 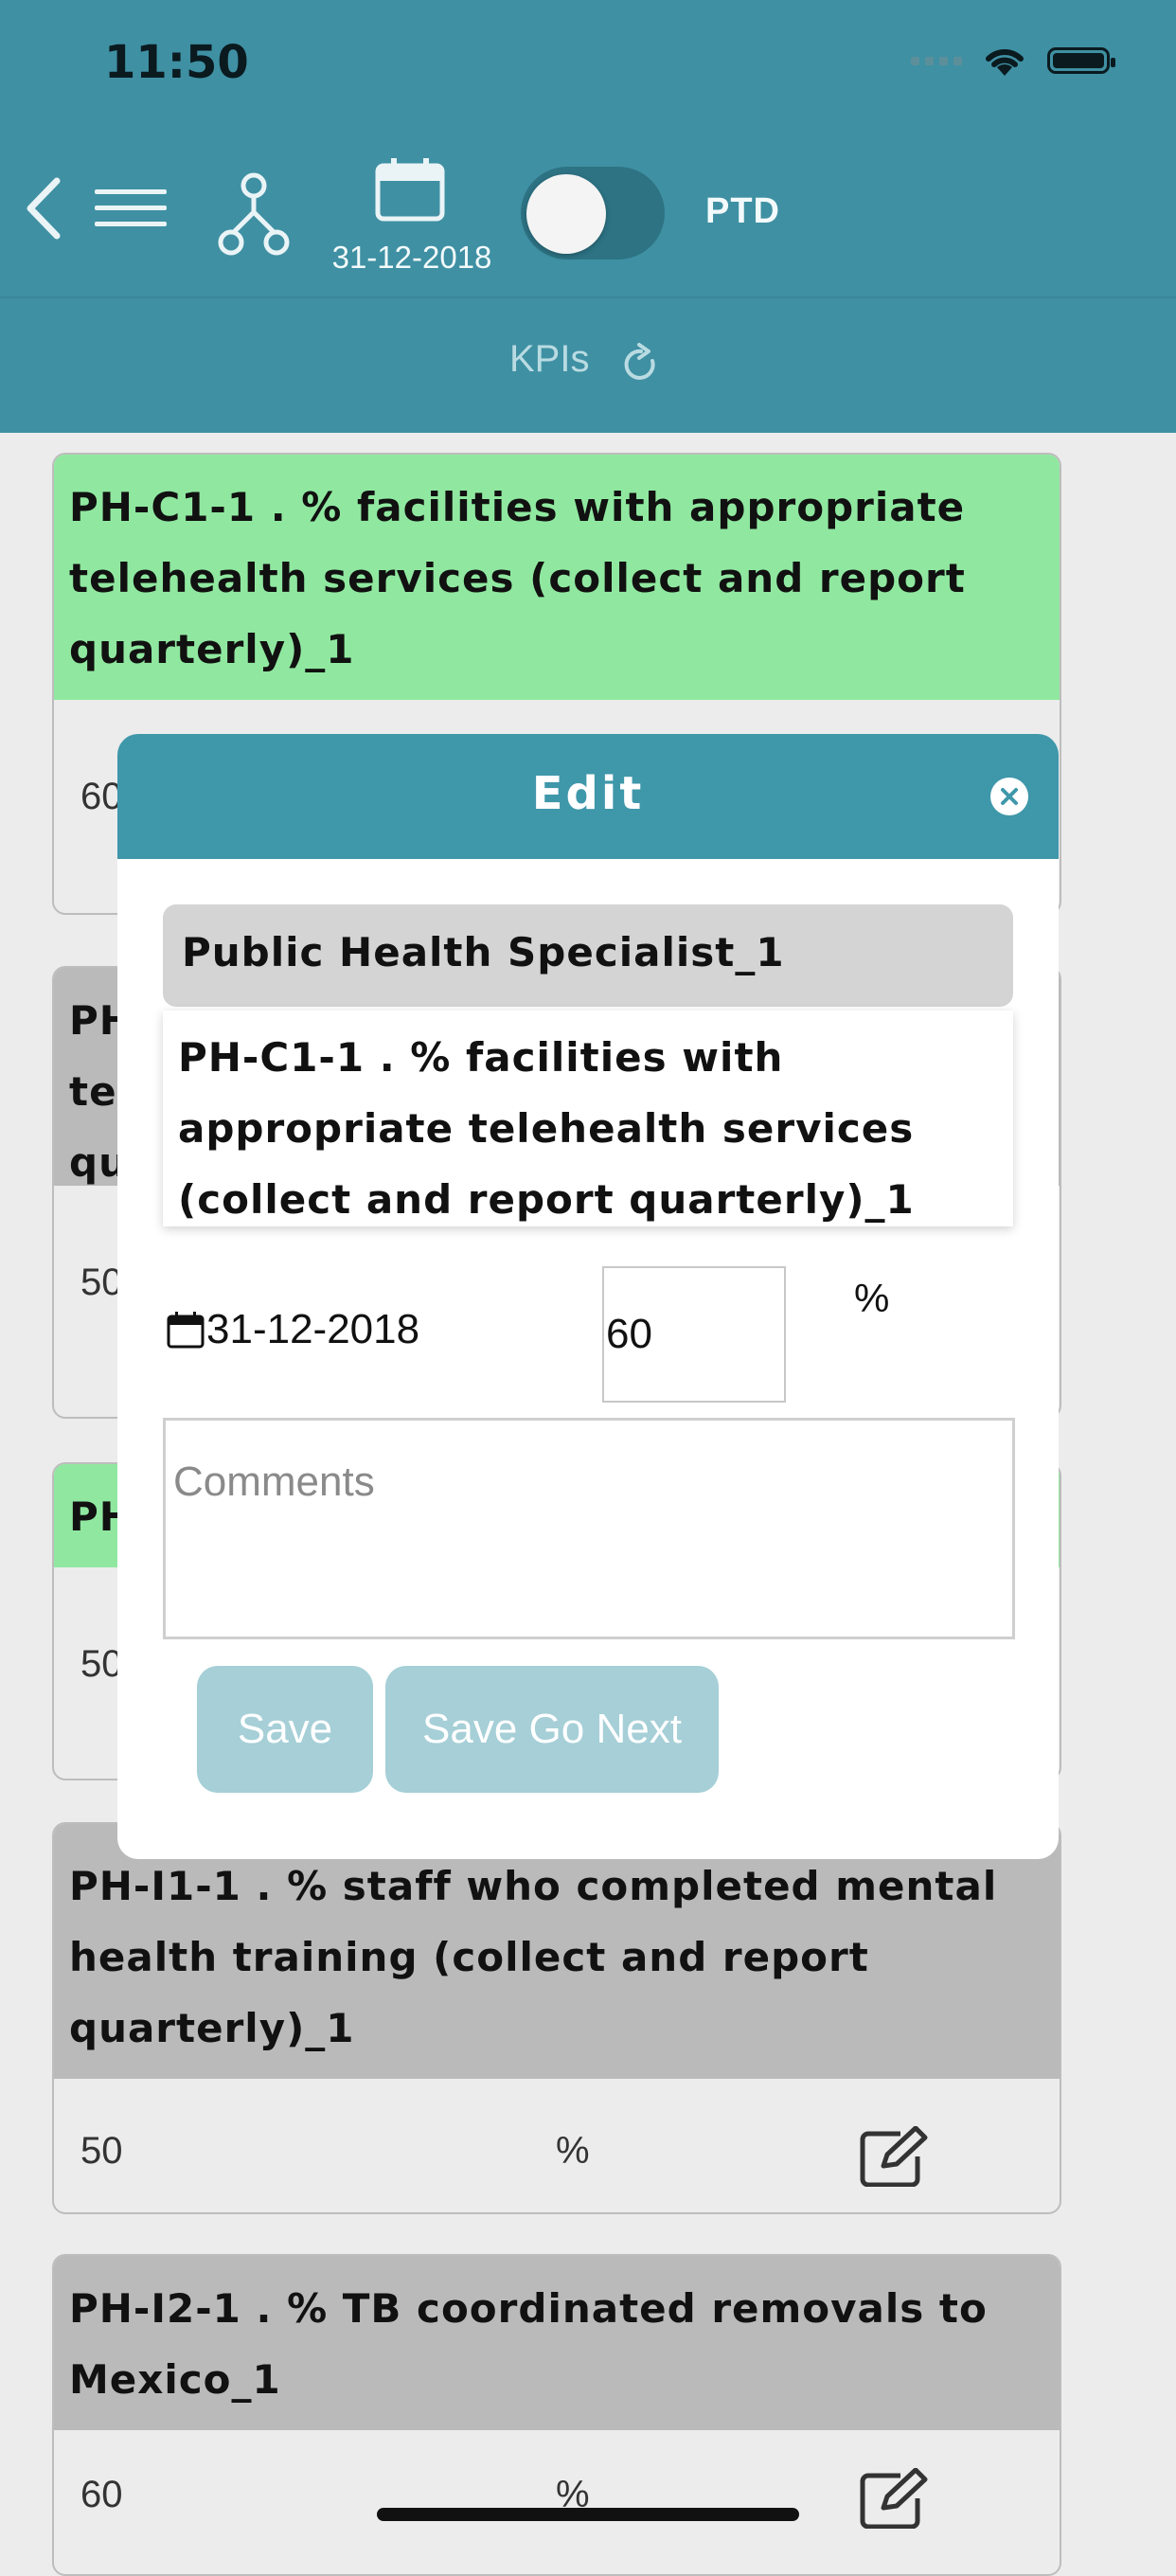 I want to click on ptd-label: PTD, so click(x=742, y=211).